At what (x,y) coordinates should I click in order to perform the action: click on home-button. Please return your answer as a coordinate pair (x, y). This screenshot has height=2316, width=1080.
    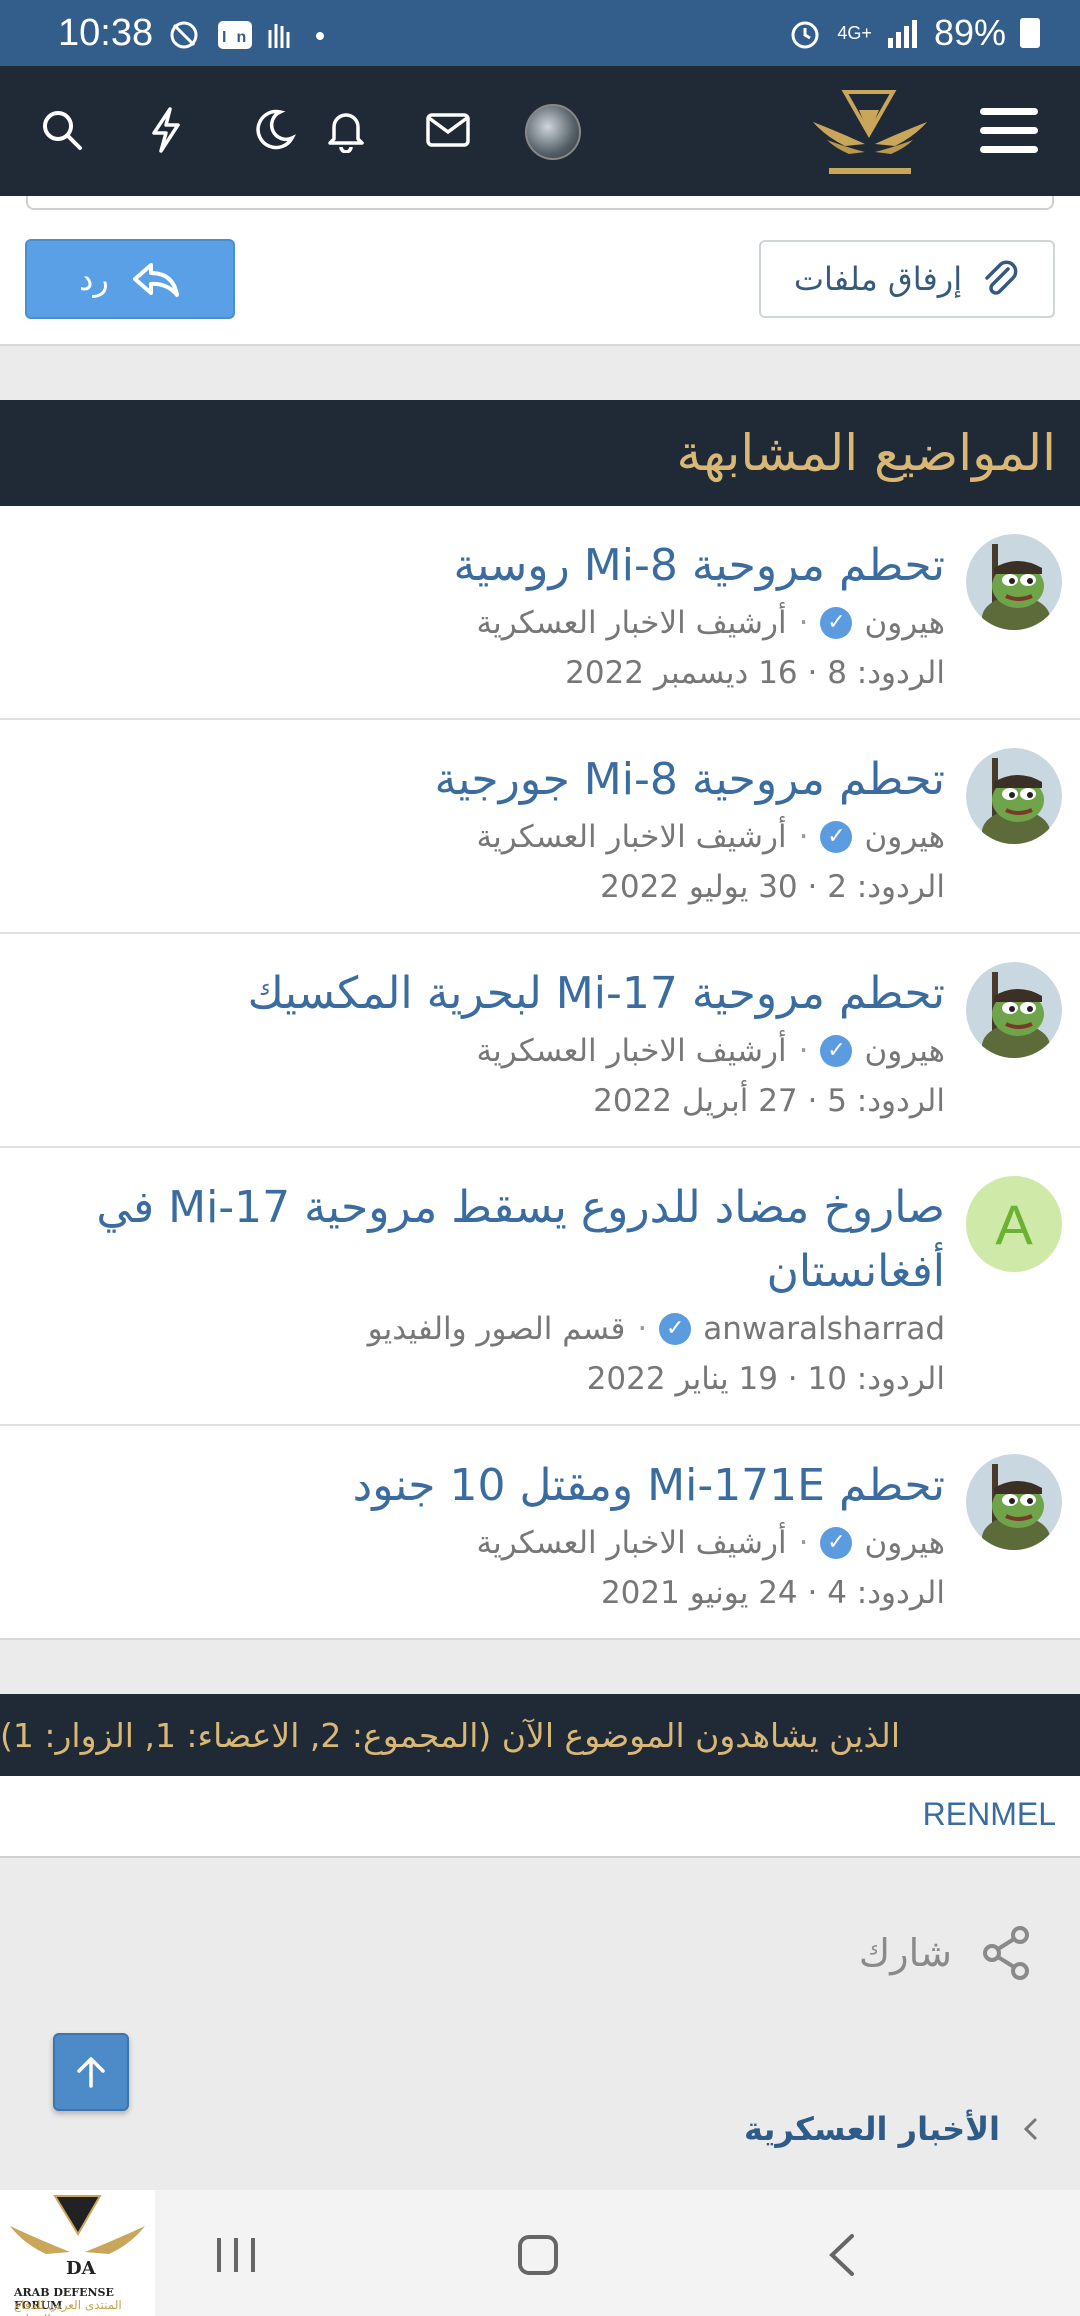
    Looking at the image, I should click on (538, 2255).